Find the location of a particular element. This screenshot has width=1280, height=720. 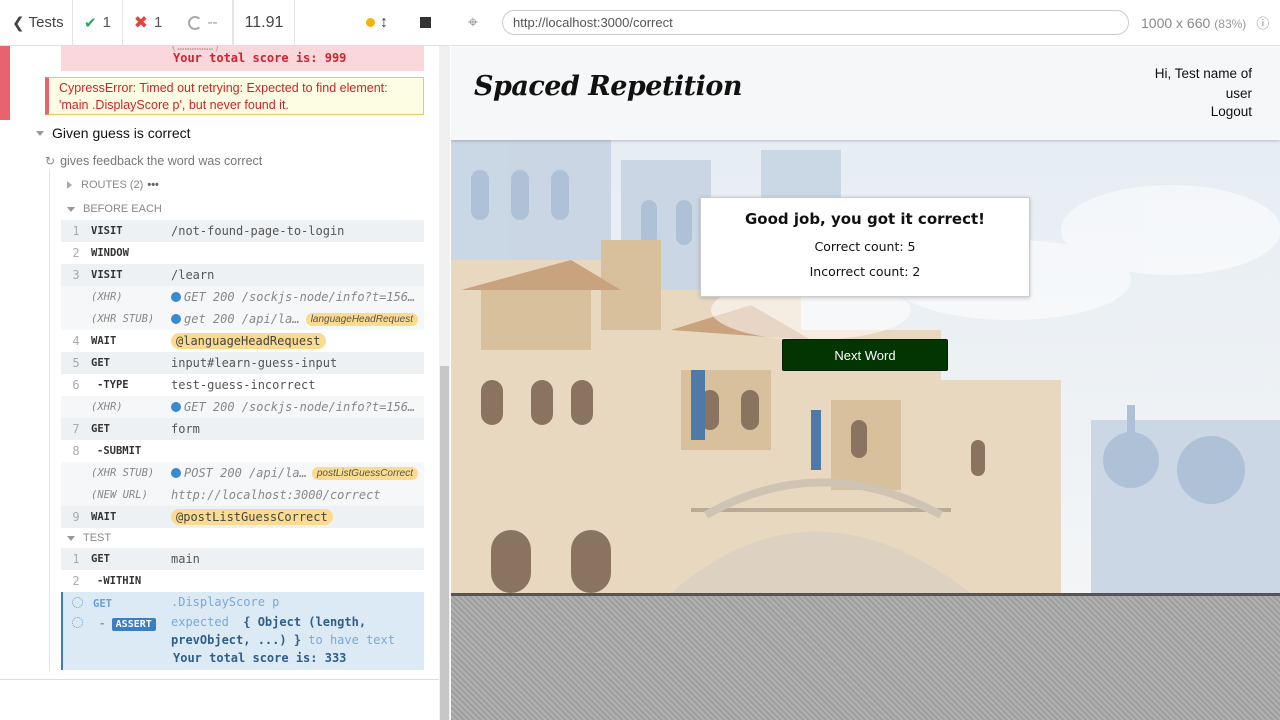

assert-label: - ASSERT is located at coordinates (127, 624).